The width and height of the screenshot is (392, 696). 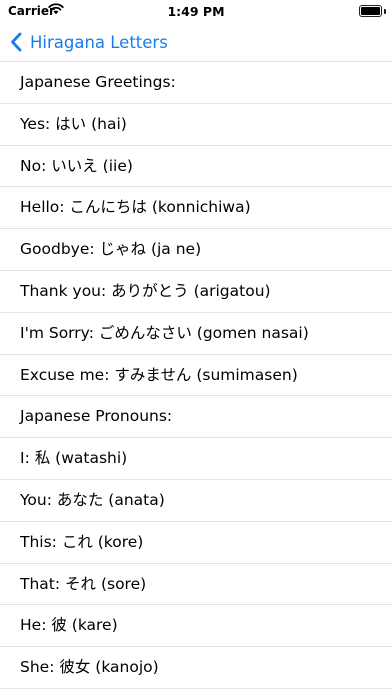 I want to click on back-button: Hiragana Letters, so click(x=89, y=42).